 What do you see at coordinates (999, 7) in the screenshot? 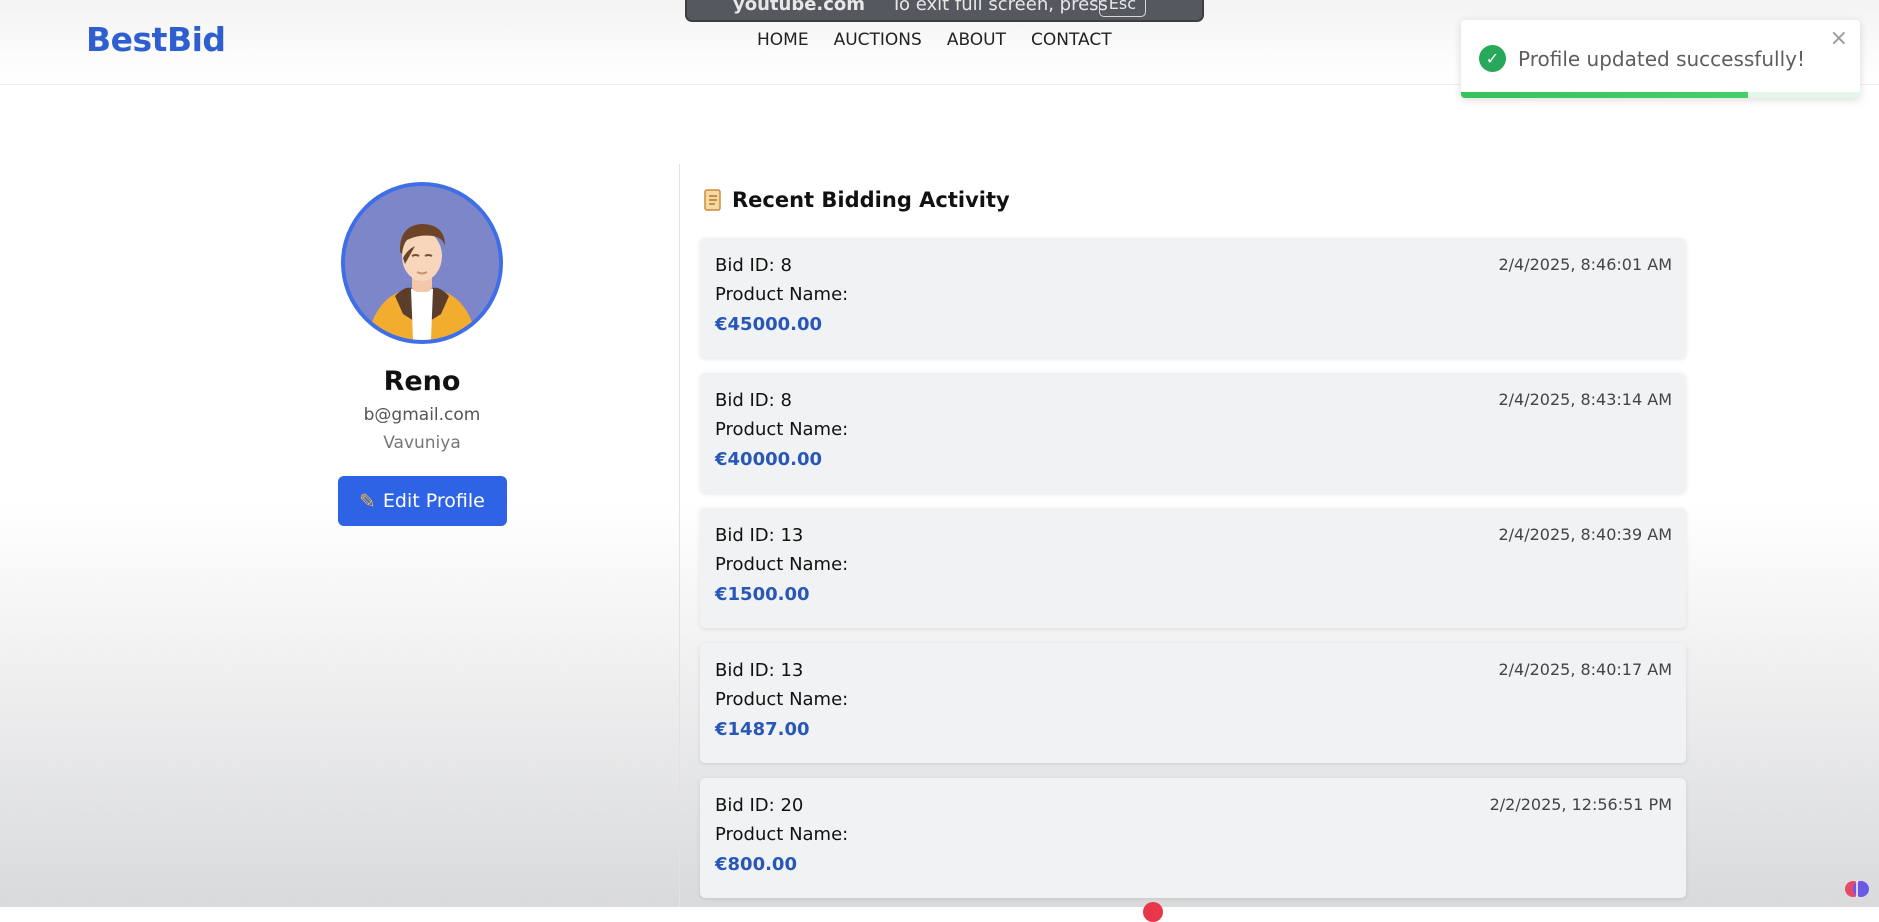
I see `fullscreen-message: To exit full screen, press` at bounding box center [999, 7].